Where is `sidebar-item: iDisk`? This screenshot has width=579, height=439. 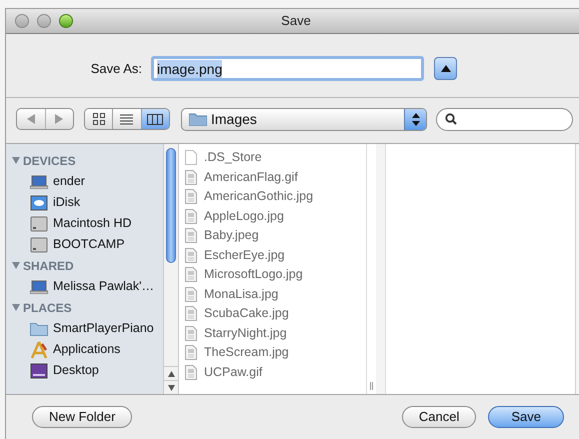
sidebar-item: iDisk is located at coordinates (84, 202).